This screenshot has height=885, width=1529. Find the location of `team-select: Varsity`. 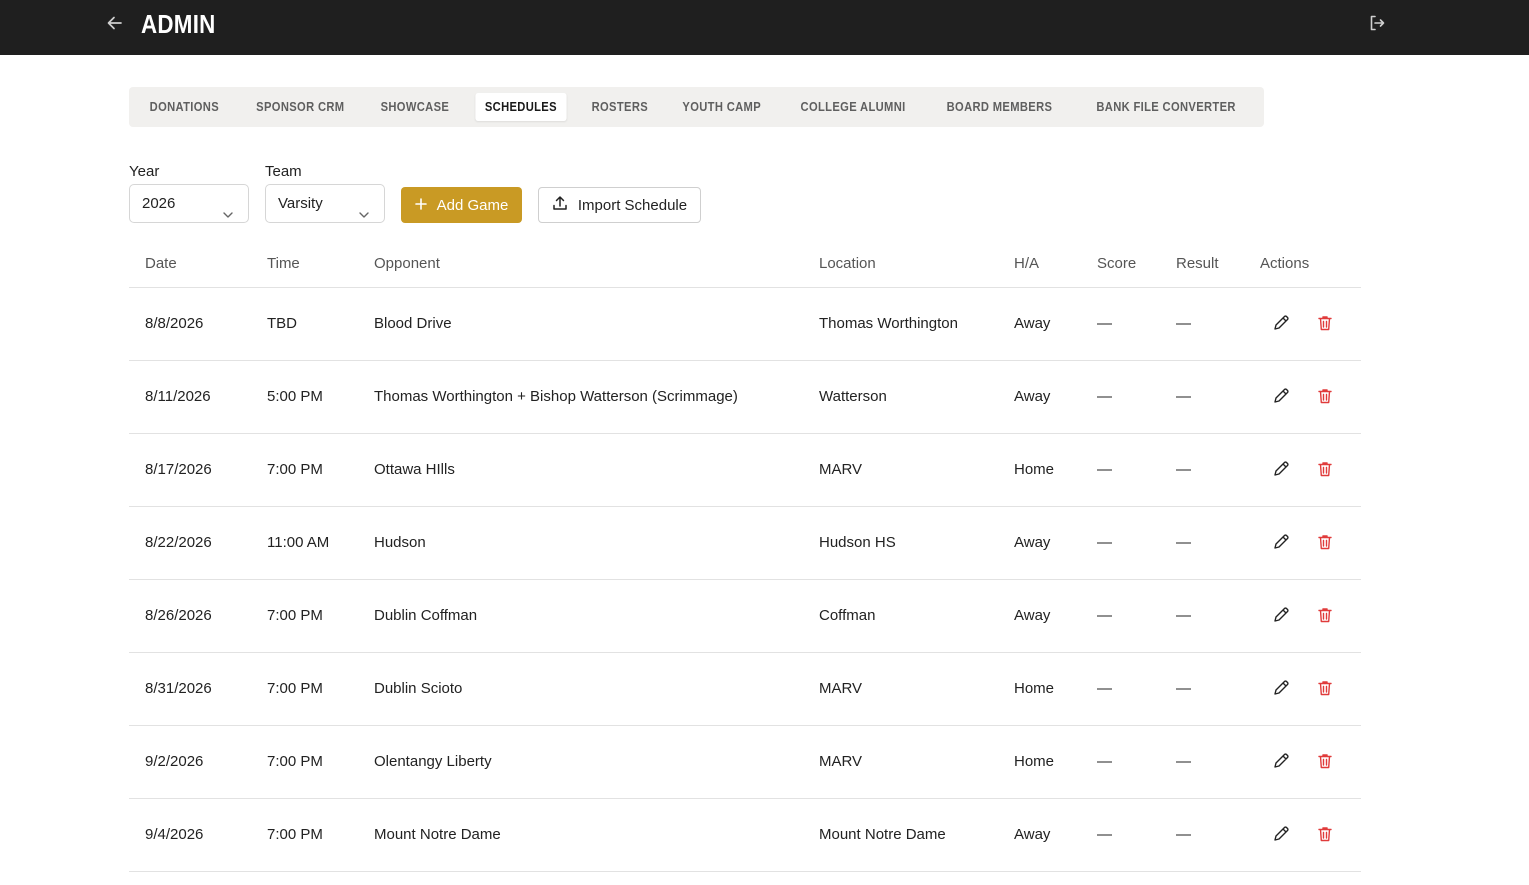

team-select: Varsity is located at coordinates (325, 203).